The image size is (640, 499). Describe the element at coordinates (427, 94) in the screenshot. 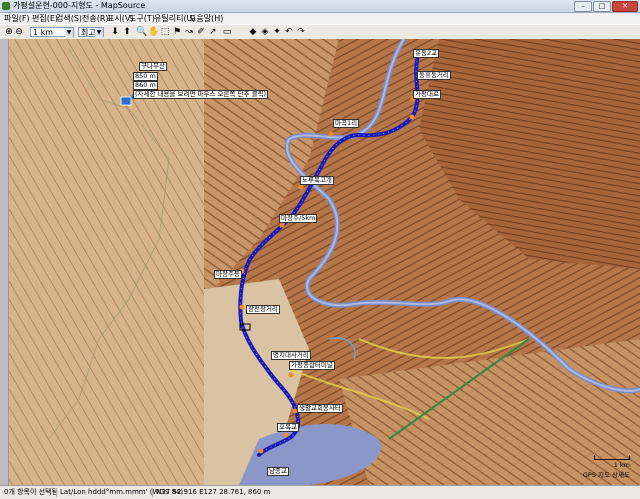

I see `map-label: 가평대로` at that location.